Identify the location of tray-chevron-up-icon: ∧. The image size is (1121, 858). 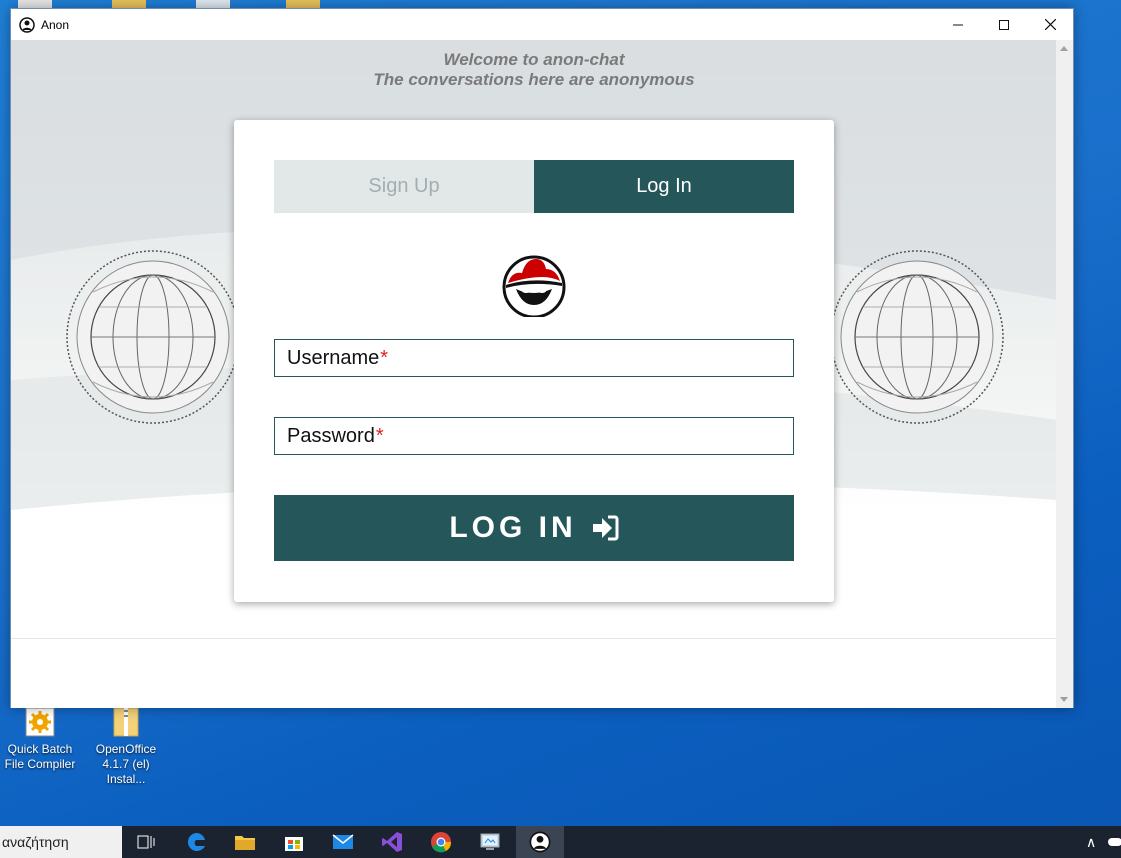
(1091, 842).